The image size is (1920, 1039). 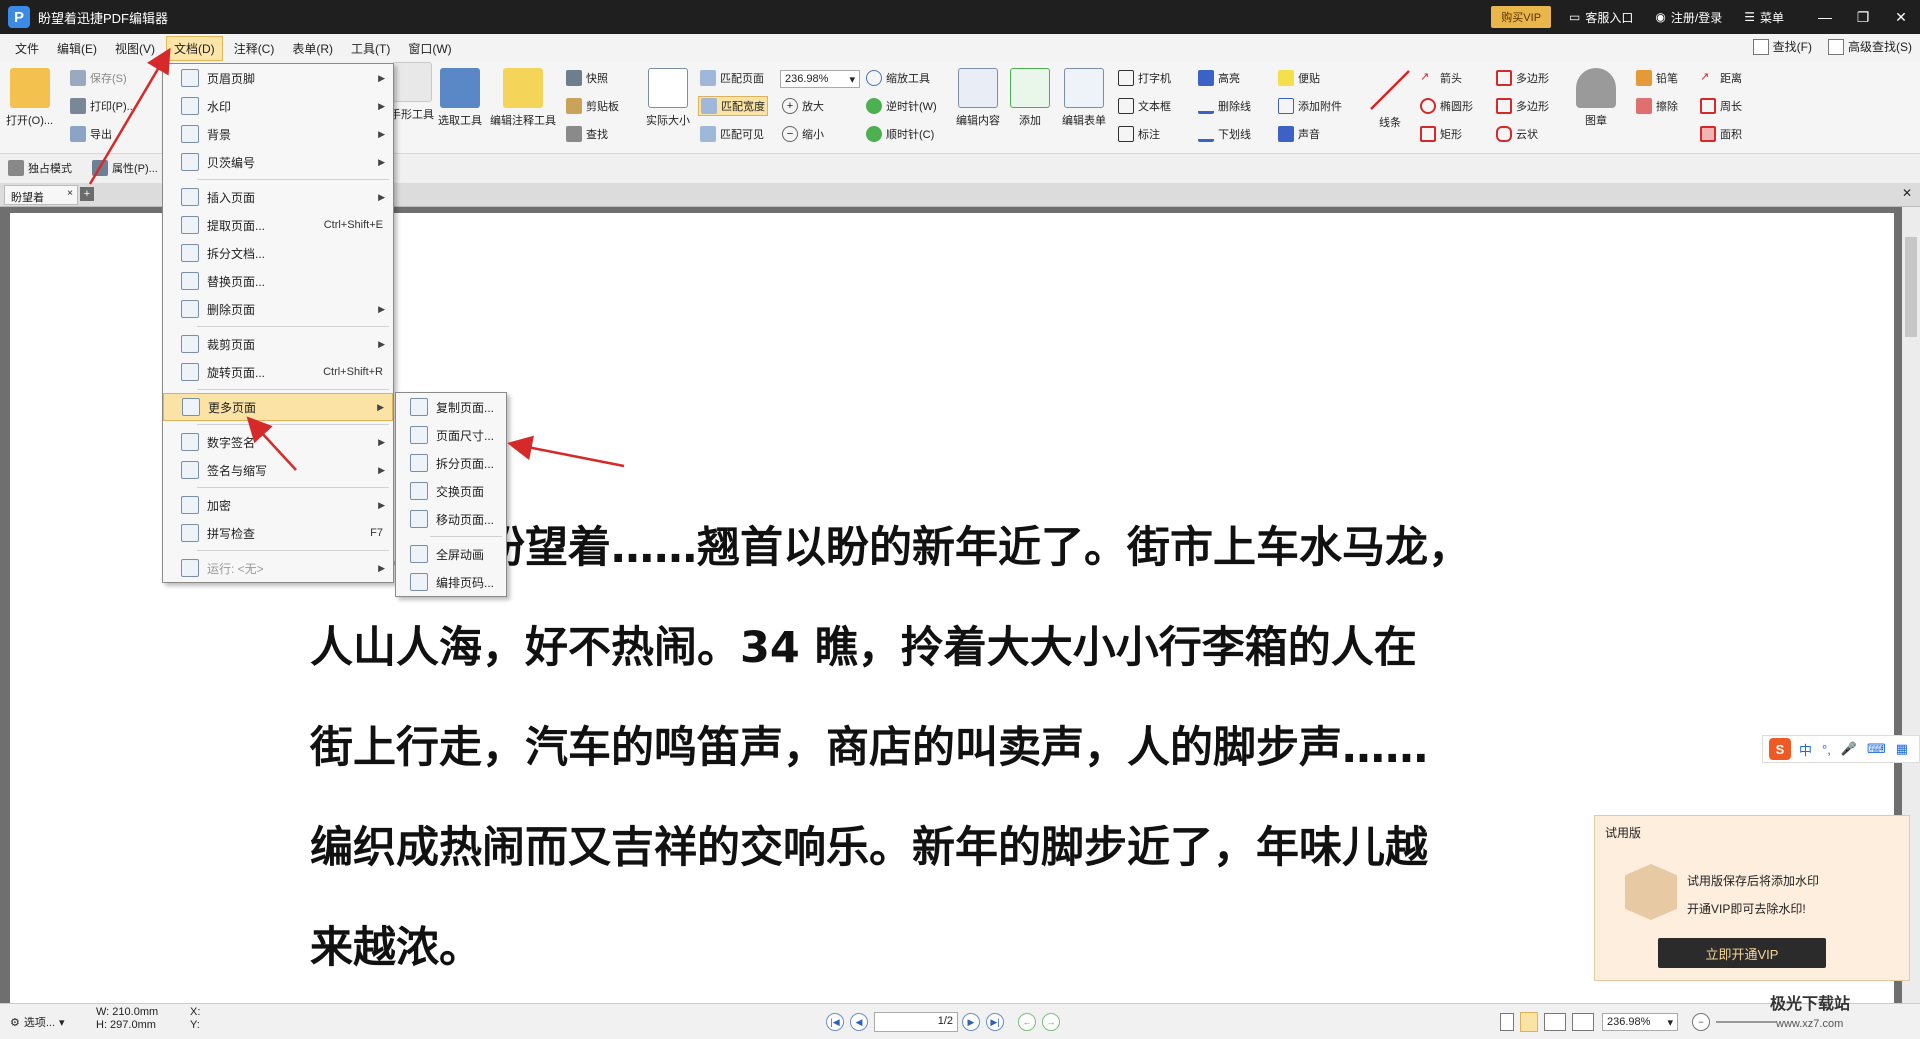 I want to click on highlight-button: 高亮, so click(x=1219, y=78).